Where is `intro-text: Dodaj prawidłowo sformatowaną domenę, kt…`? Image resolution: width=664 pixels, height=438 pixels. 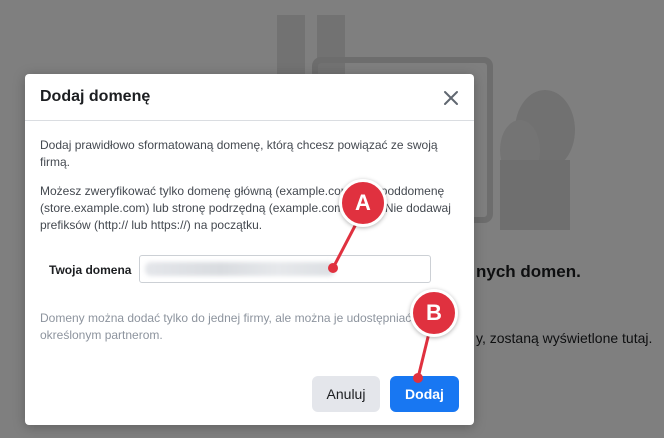 intro-text: Dodaj prawidłowo sformatowaną domenę, kt… is located at coordinates (239, 153).